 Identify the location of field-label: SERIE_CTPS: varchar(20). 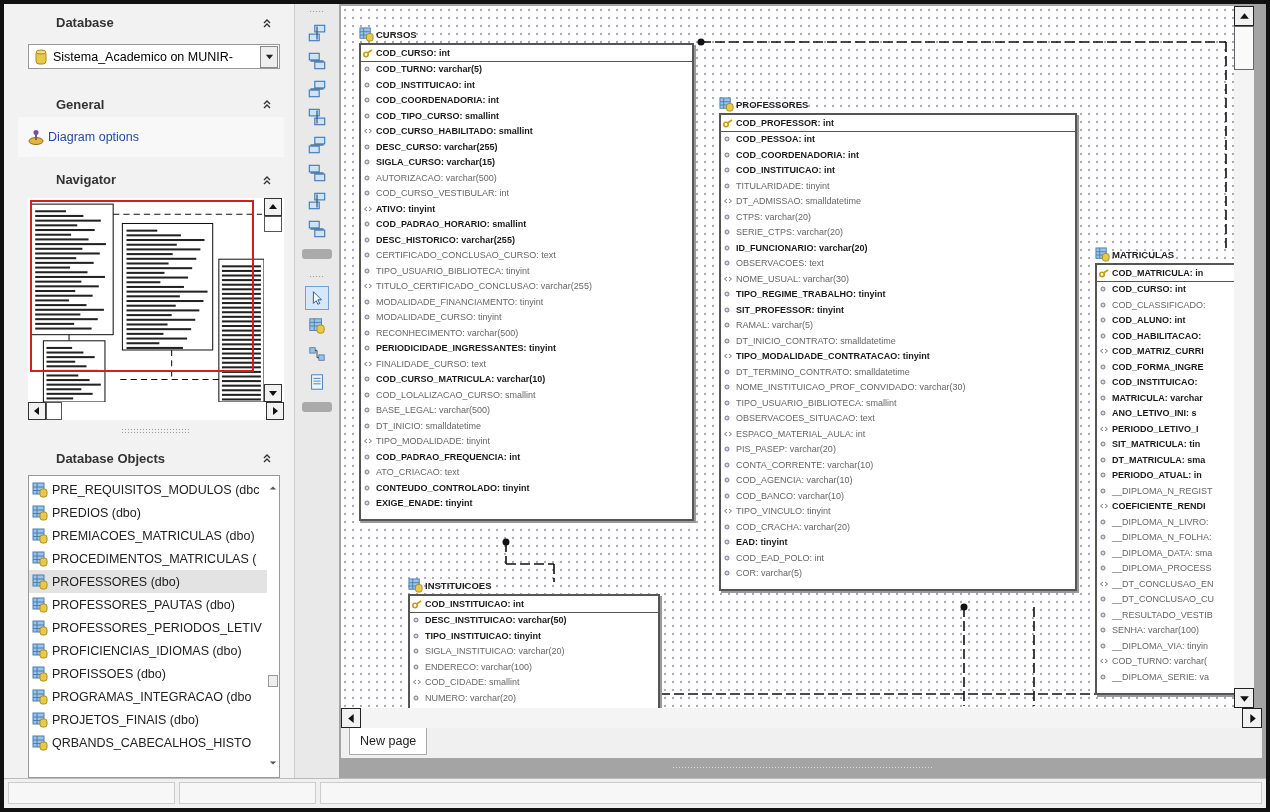
(790, 232).